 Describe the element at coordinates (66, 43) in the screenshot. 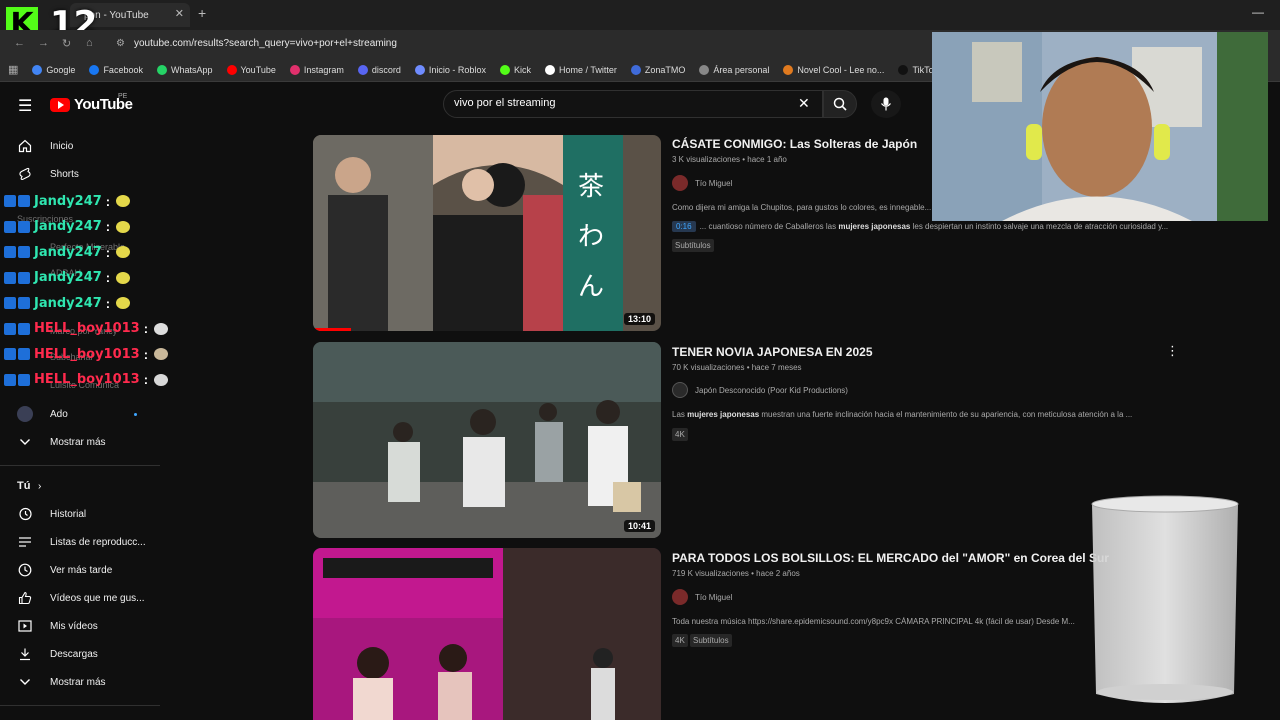

I see `reload-icon: ↻` at that location.